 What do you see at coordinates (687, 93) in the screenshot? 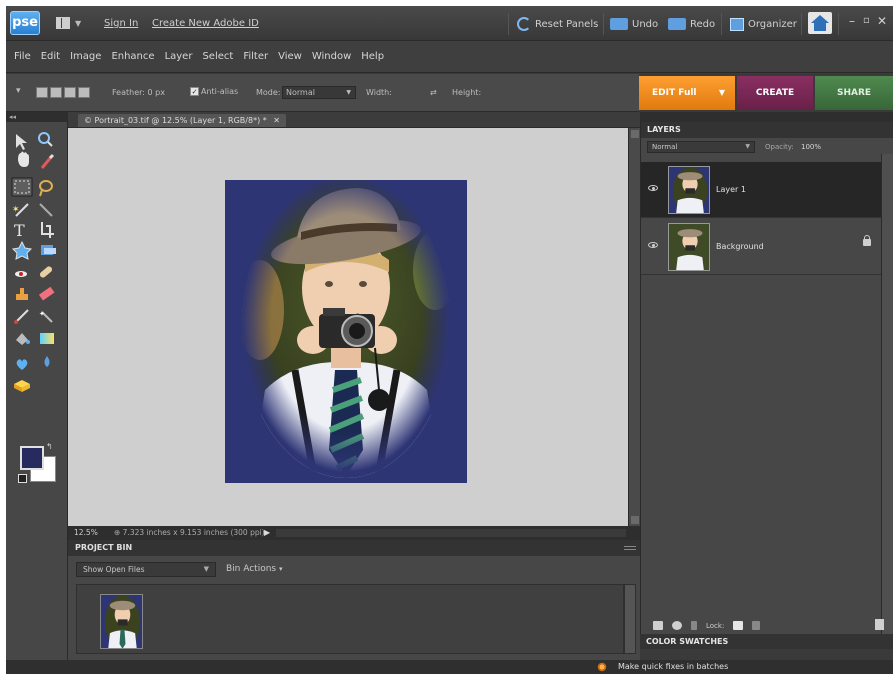
I see `tab-edit: EDIT Full ▼` at bounding box center [687, 93].